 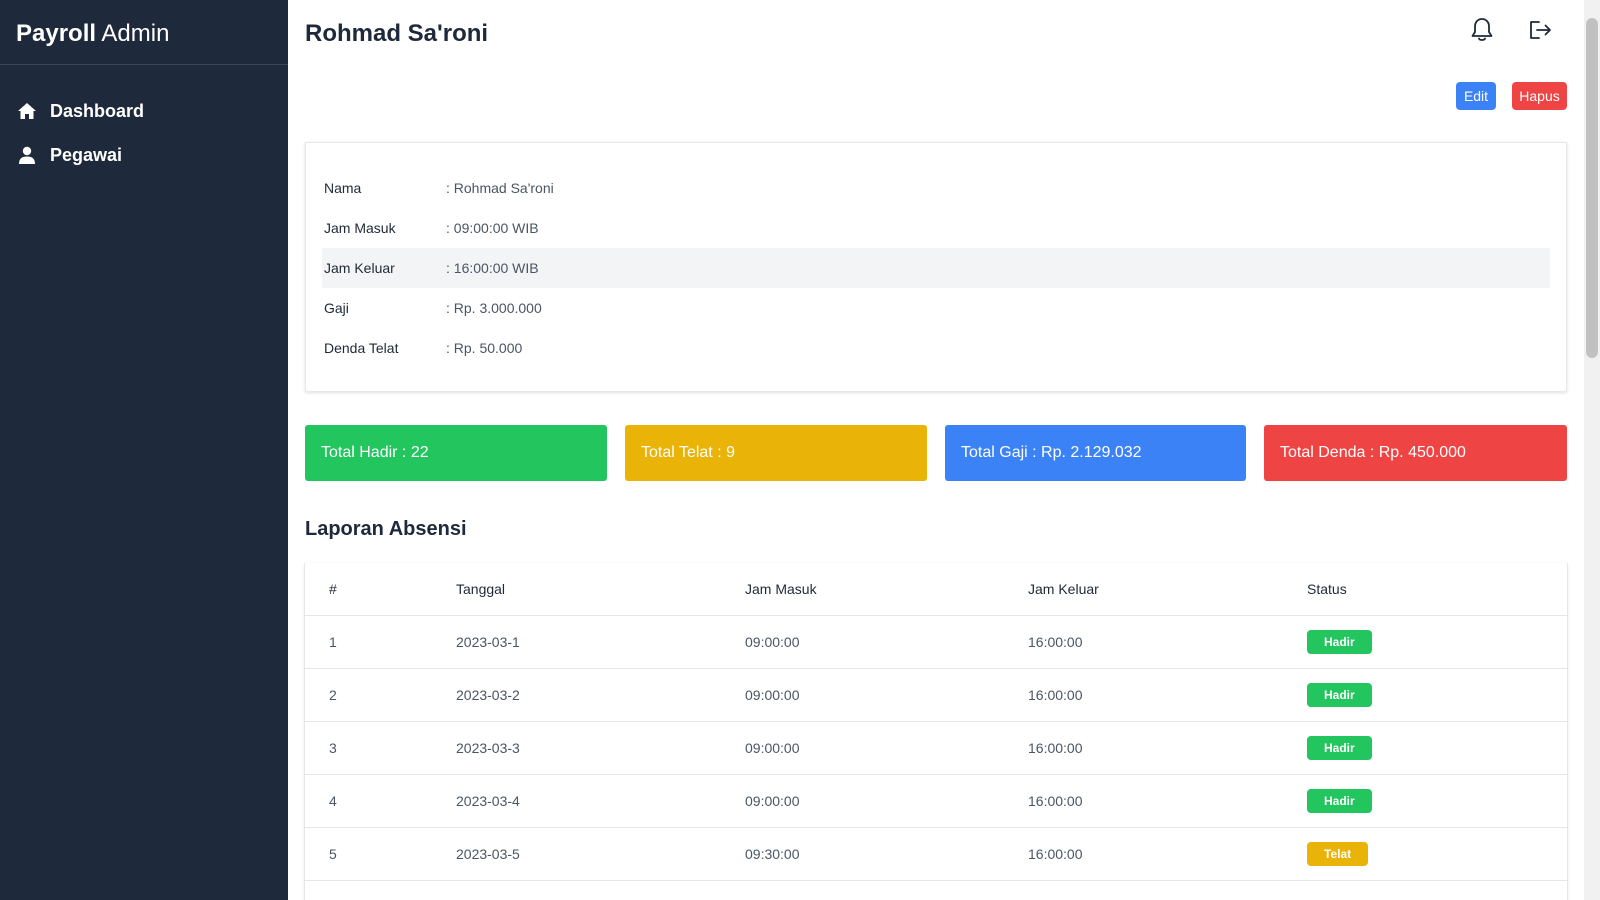 I want to click on info-value: : Rohmad Sa'roni, so click(x=500, y=188).